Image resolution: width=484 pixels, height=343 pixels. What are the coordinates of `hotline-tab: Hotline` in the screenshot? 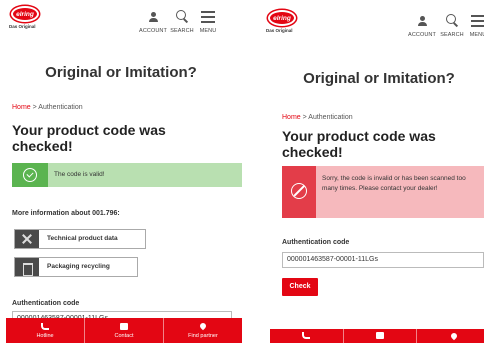 It's located at (45, 330).